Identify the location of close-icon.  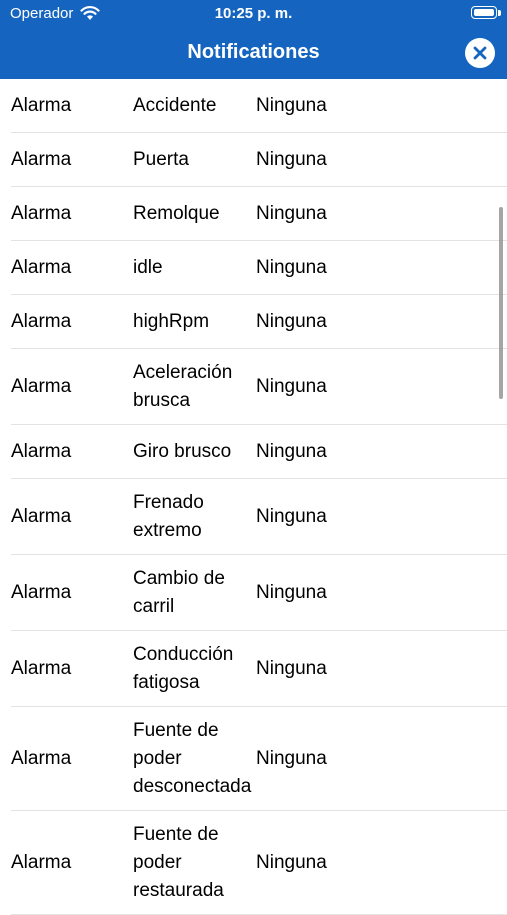
(480, 53).